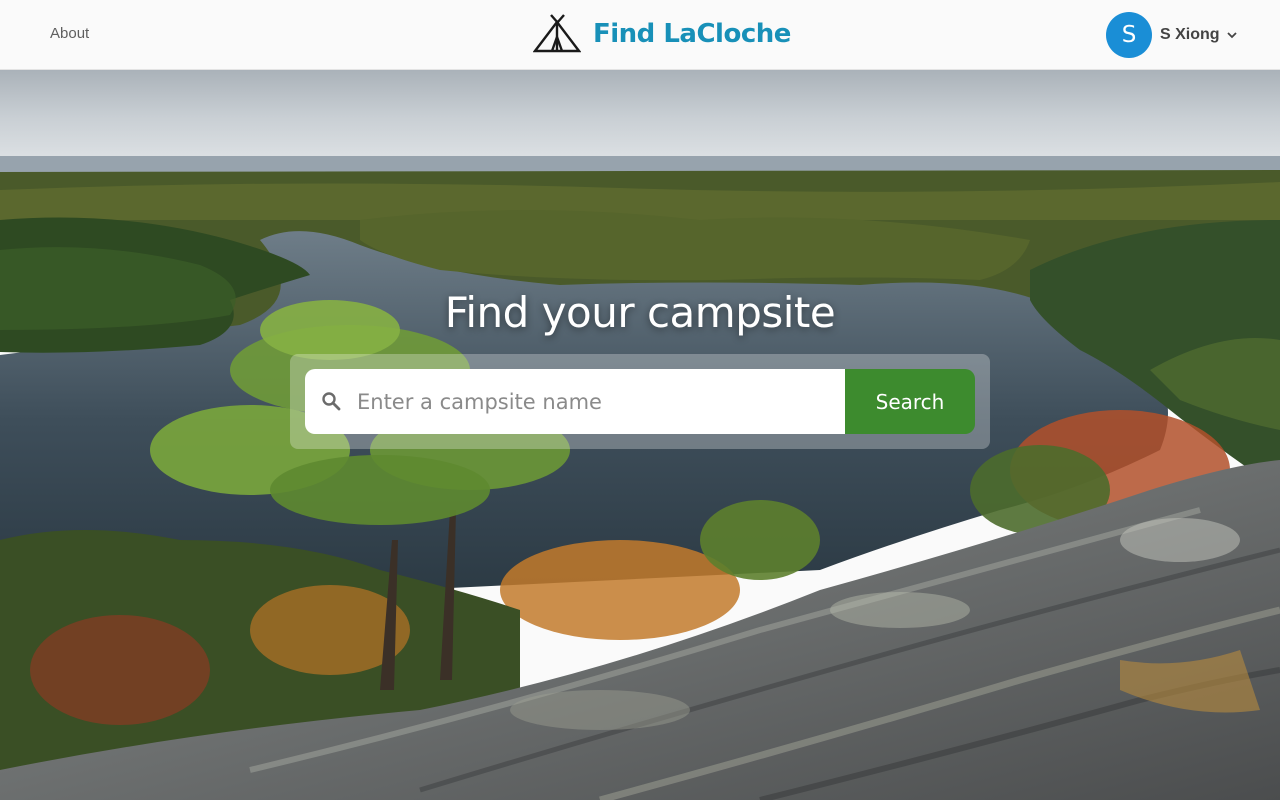 The width and height of the screenshot is (1280, 800). I want to click on avatar: S, so click(1129, 35).